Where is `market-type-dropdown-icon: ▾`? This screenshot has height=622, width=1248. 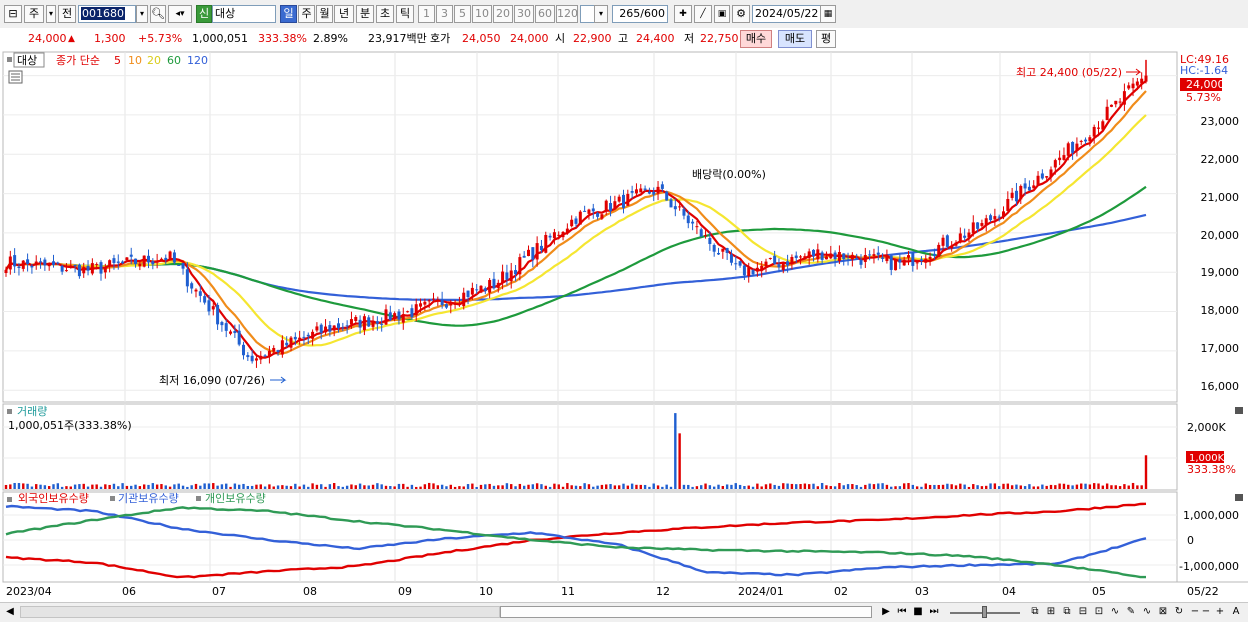
market-type-dropdown-icon: ▾ is located at coordinates (51, 14).